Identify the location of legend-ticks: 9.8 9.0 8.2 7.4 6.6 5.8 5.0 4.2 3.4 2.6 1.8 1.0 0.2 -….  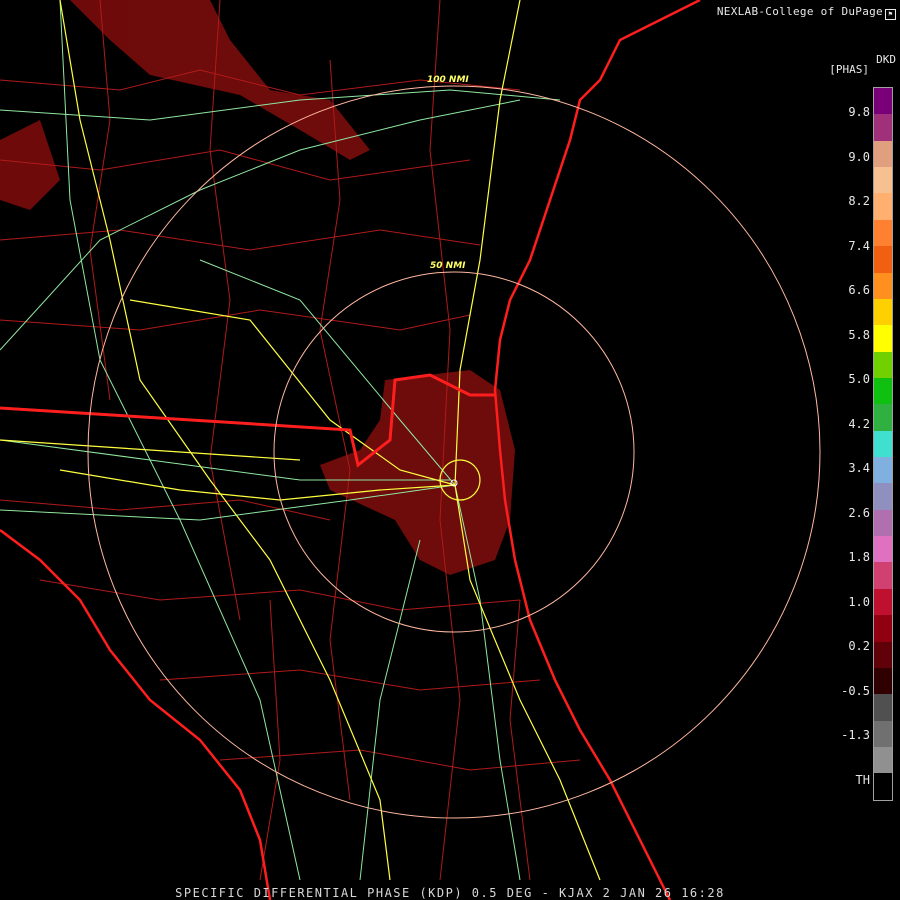
(845, 450).